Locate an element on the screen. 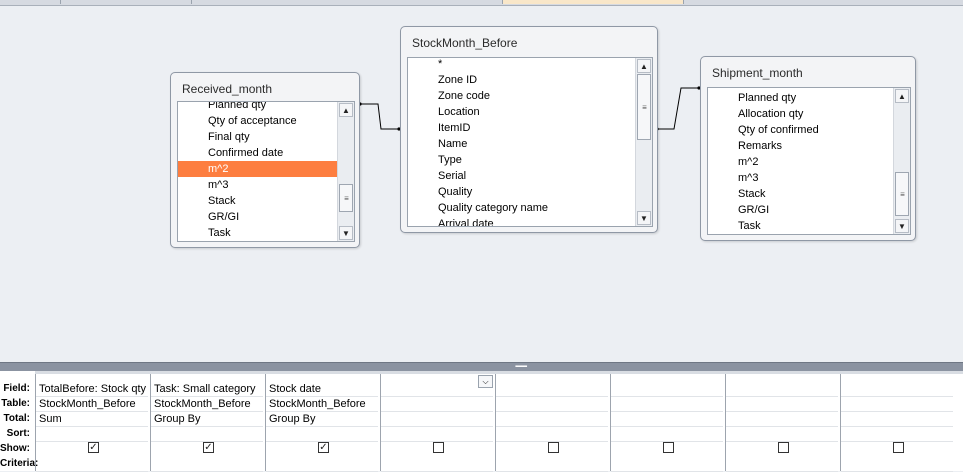 Image resolution: width=963 pixels, height=472 pixels. field-list-item: Final qty is located at coordinates (257, 137).